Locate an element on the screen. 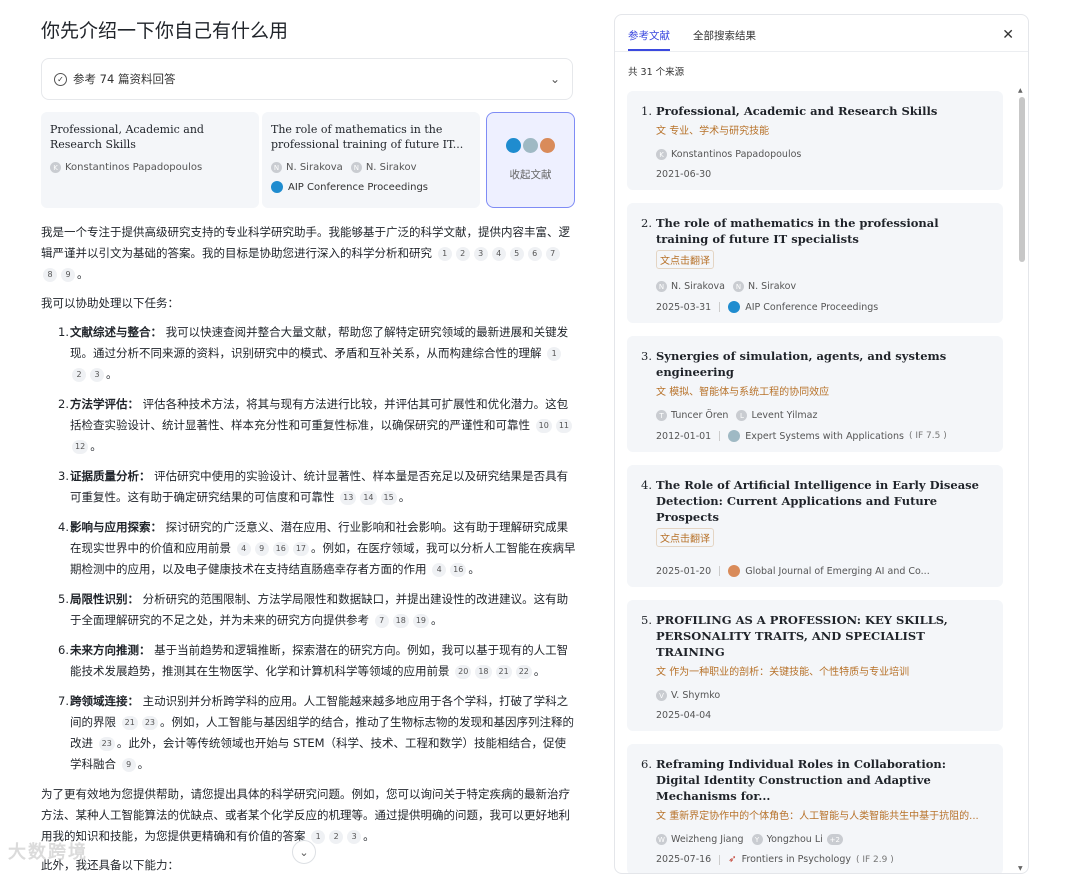 The height and width of the screenshot is (874, 1080). scroll-up-icon: ▲ is located at coordinates (1020, 90).